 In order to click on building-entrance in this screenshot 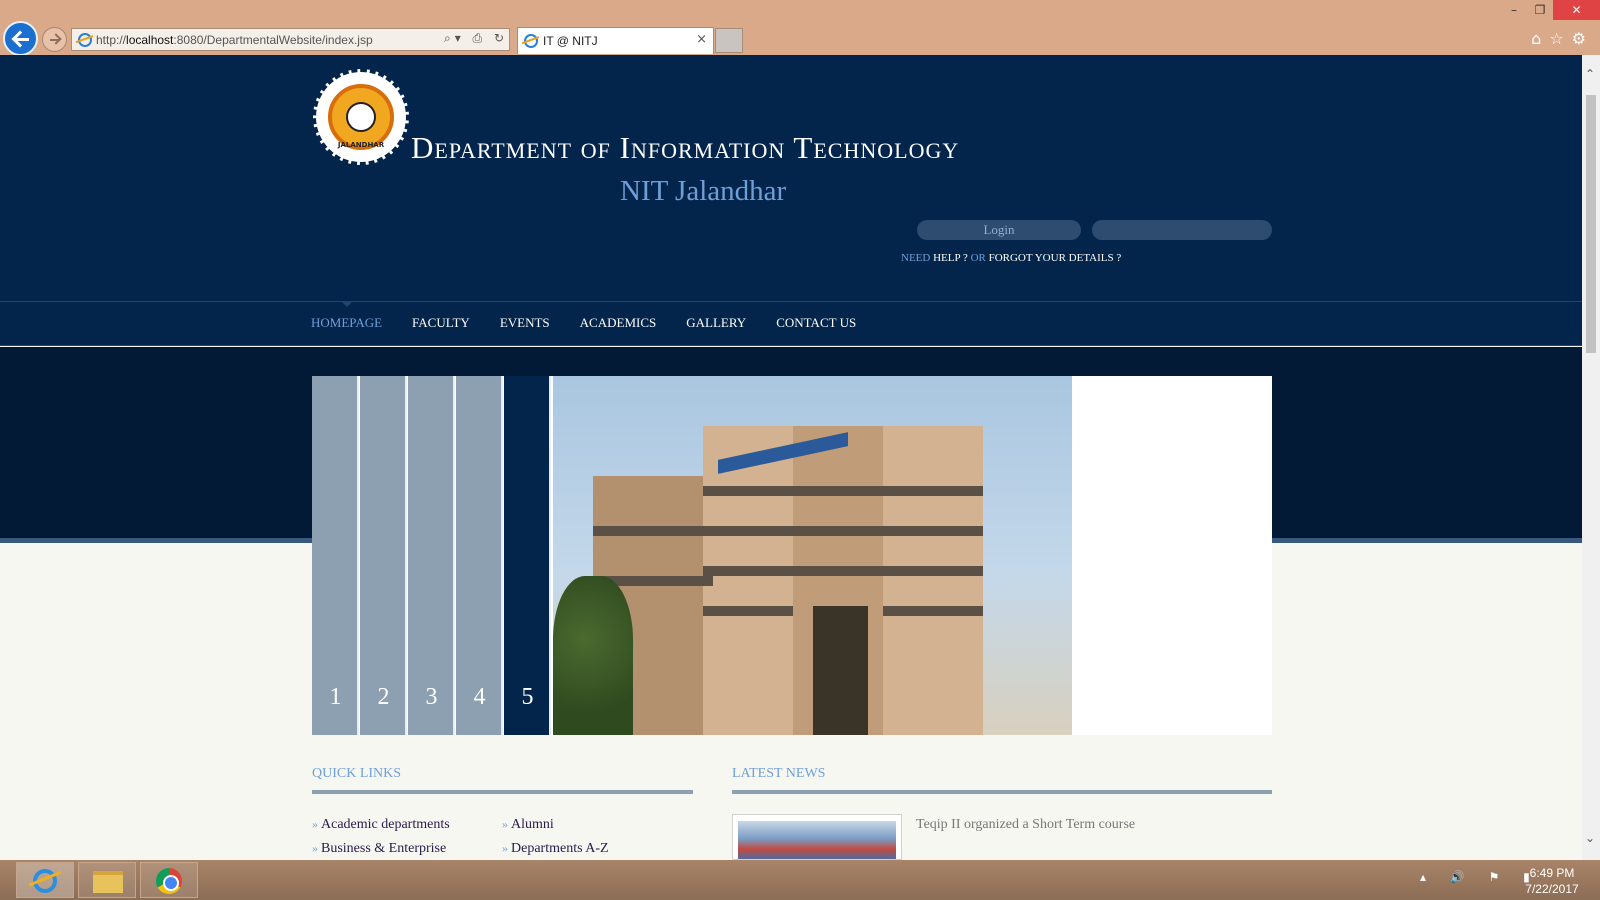, I will do `click(840, 670)`.